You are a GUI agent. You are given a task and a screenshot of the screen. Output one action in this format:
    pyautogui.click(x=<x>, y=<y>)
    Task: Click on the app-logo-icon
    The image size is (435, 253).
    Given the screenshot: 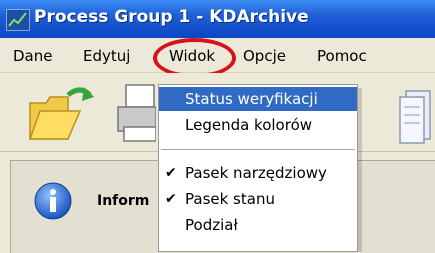 What is the action you would take?
    pyautogui.click(x=18, y=20)
    